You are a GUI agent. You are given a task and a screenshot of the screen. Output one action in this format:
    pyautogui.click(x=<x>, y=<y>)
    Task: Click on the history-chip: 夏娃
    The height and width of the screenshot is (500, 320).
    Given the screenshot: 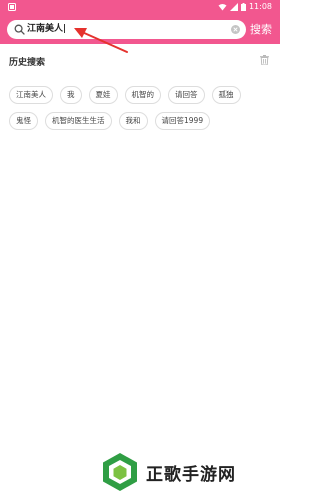 What is the action you would take?
    pyautogui.click(x=103, y=95)
    